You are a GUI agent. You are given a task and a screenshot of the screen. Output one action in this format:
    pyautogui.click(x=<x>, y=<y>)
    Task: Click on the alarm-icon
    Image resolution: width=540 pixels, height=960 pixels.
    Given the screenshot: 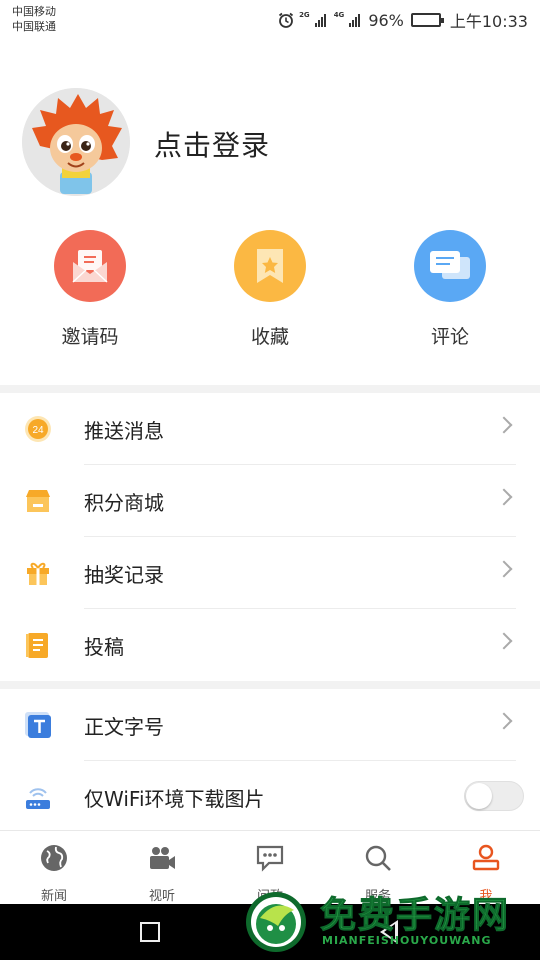 What is the action you would take?
    pyautogui.click(x=286, y=20)
    